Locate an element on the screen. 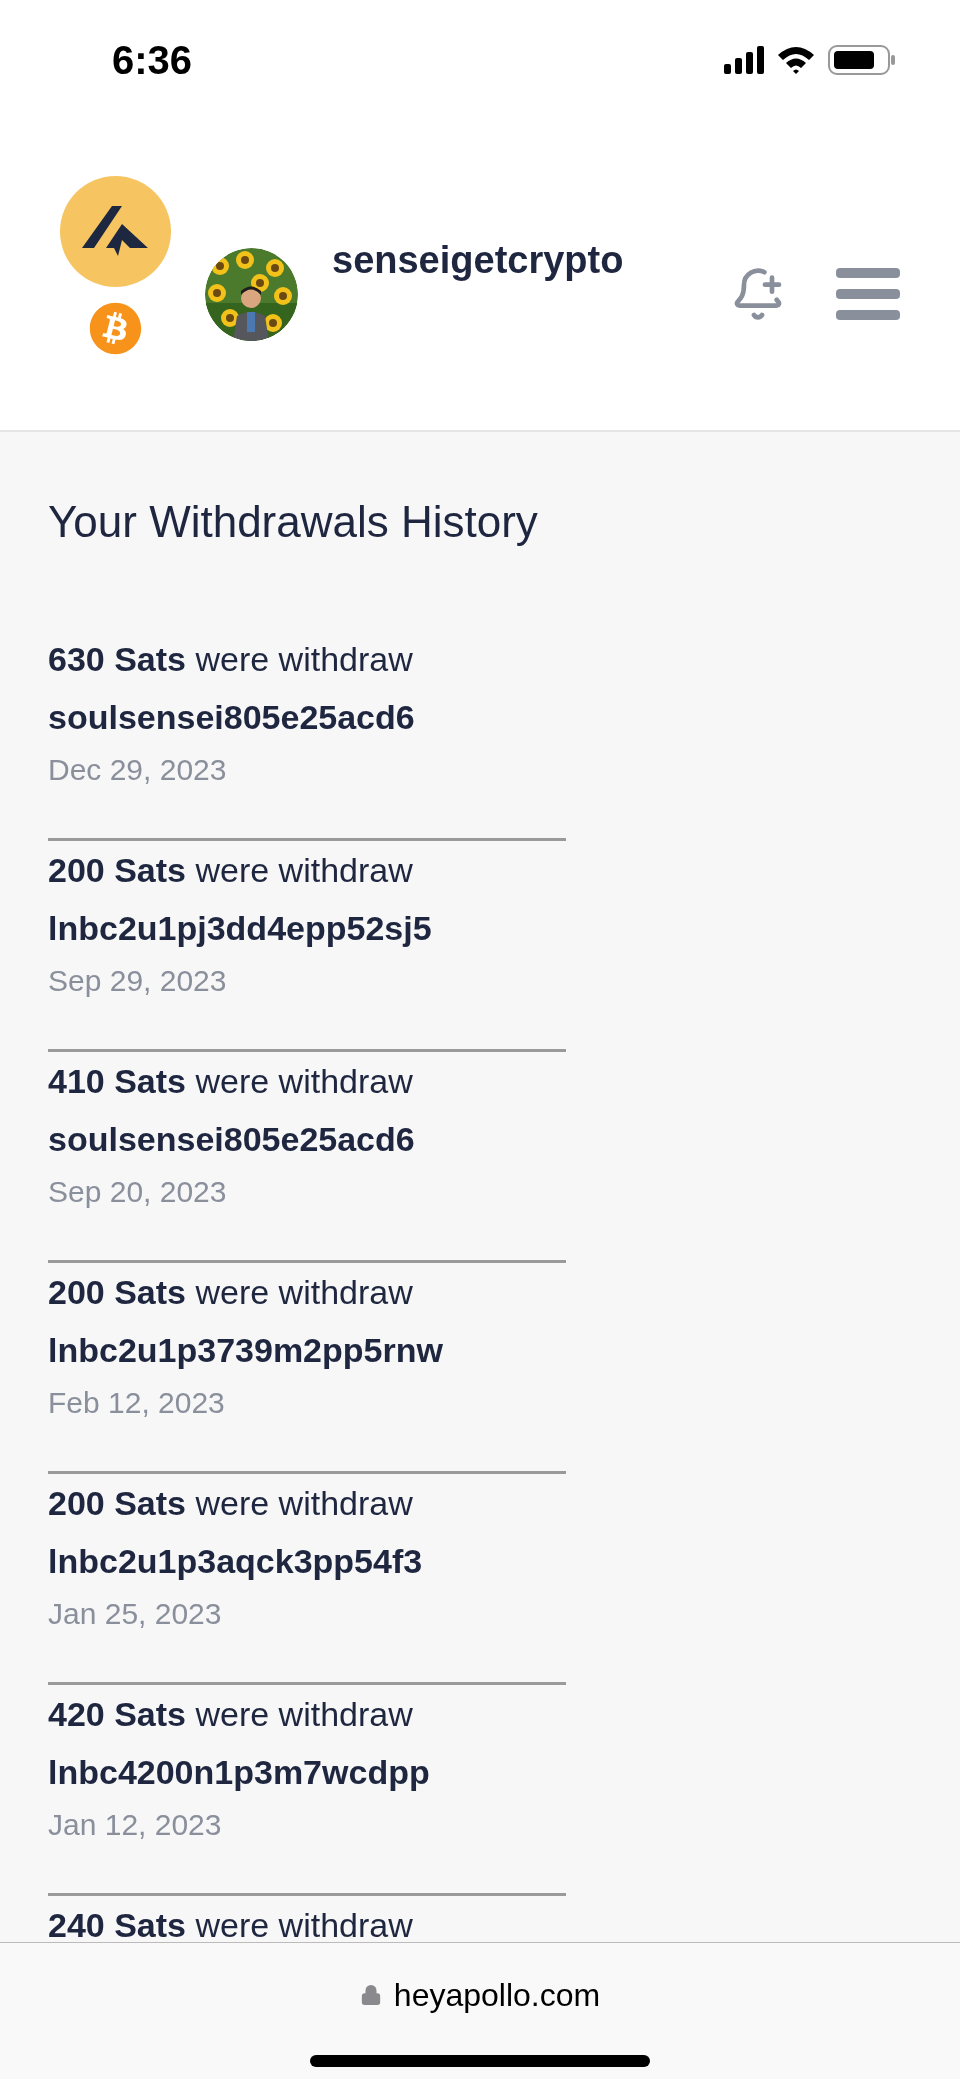 The width and height of the screenshot is (960, 2079). url-text: heyapollo.com is located at coordinates (497, 1995).